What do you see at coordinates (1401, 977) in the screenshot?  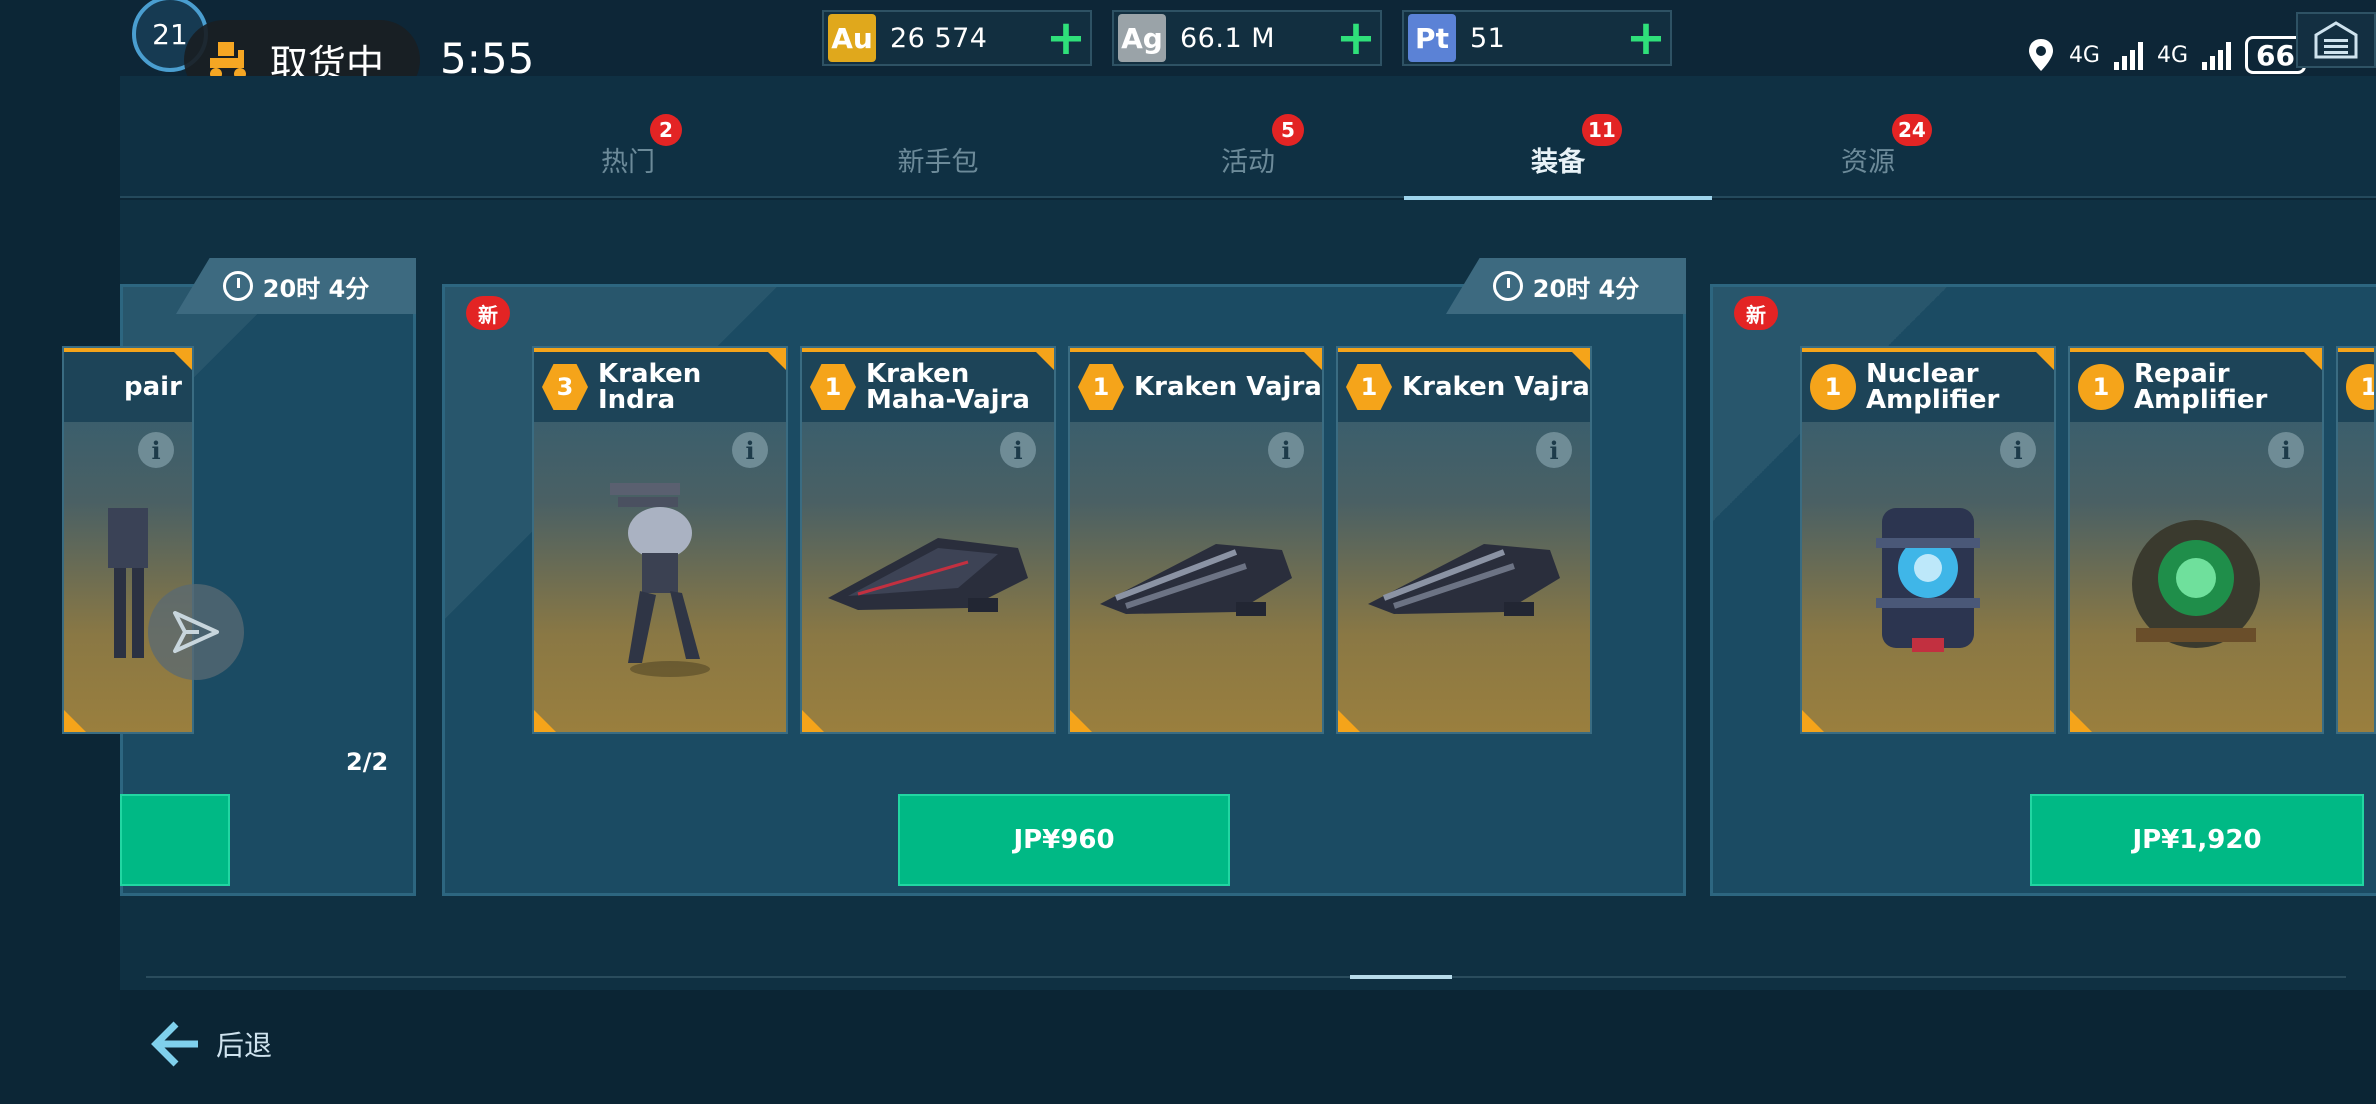 I see `scroll-thumb` at bounding box center [1401, 977].